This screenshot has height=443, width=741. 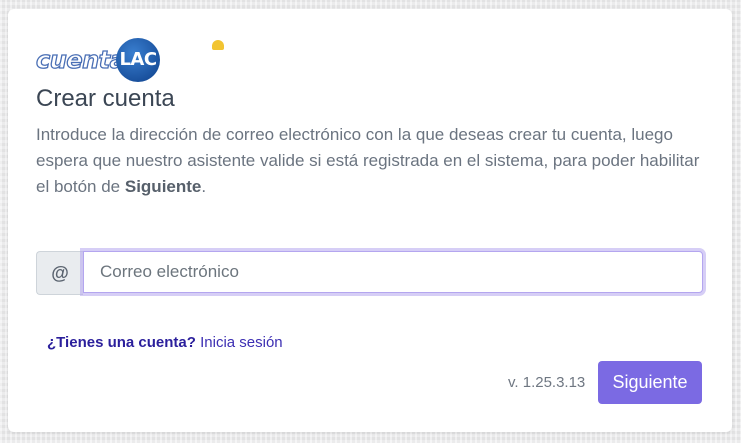 What do you see at coordinates (105, 98) in the screenshot?
I see `page-title: Crear cuenta` at bounding box center [105, 98].